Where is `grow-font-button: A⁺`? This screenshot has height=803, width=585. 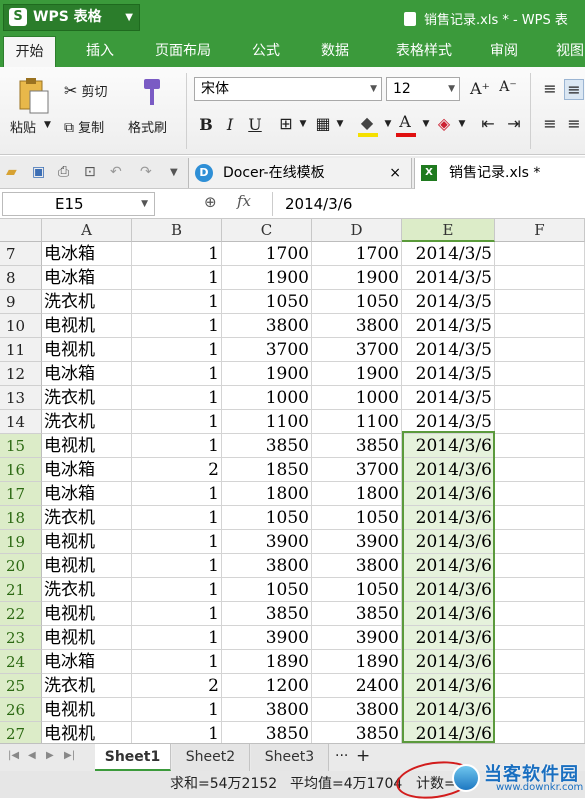 grow-font-button: A⁺ is located at coordinates (480, 88).